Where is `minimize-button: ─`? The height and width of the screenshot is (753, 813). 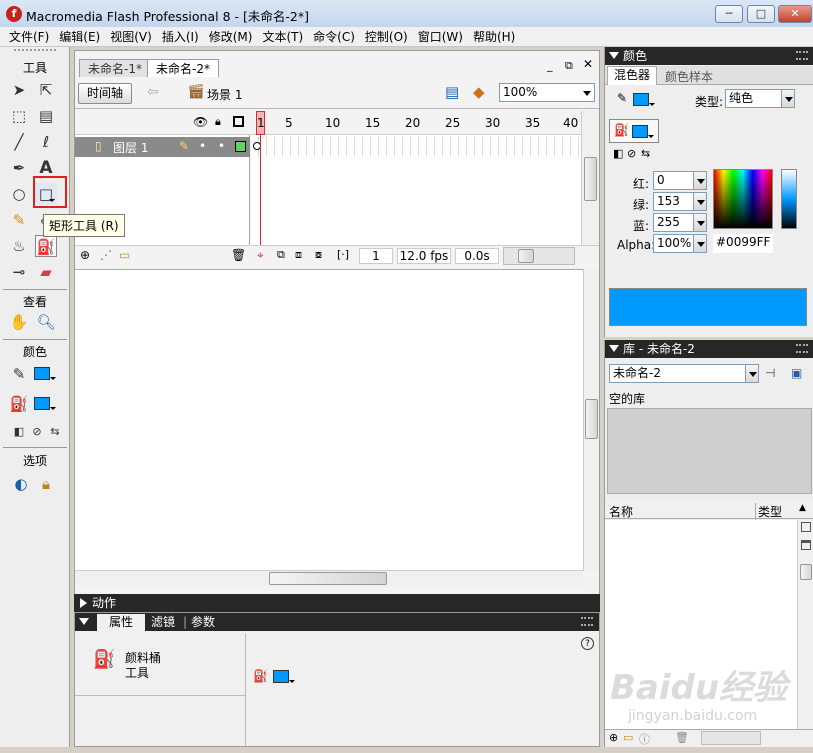
minimize-button: ─ is located at coordinates (729, 14).